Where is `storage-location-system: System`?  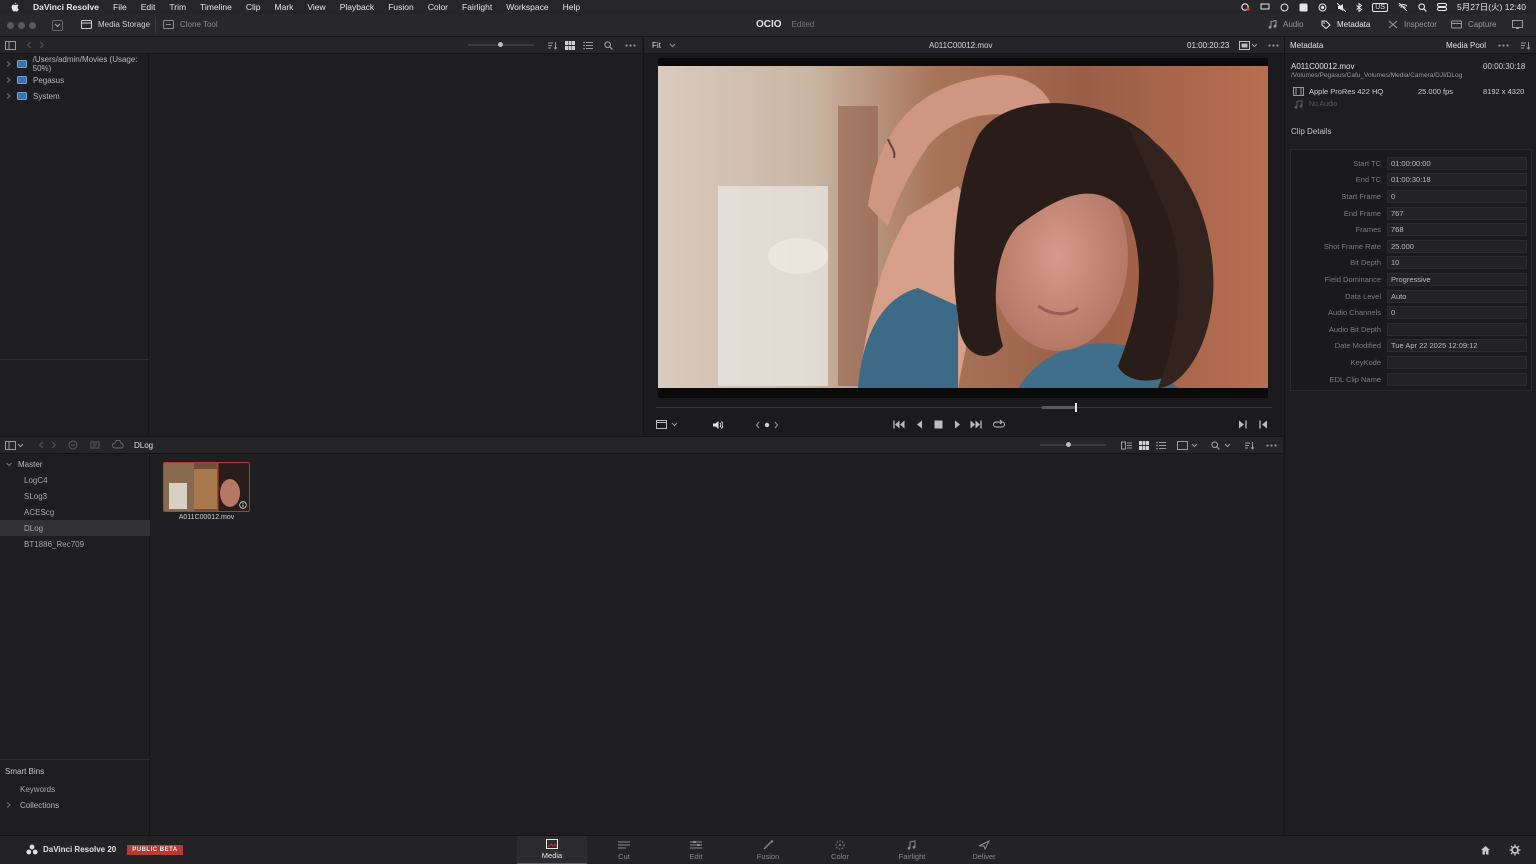
storage-location-system: System is located at coordinates (74, 96).